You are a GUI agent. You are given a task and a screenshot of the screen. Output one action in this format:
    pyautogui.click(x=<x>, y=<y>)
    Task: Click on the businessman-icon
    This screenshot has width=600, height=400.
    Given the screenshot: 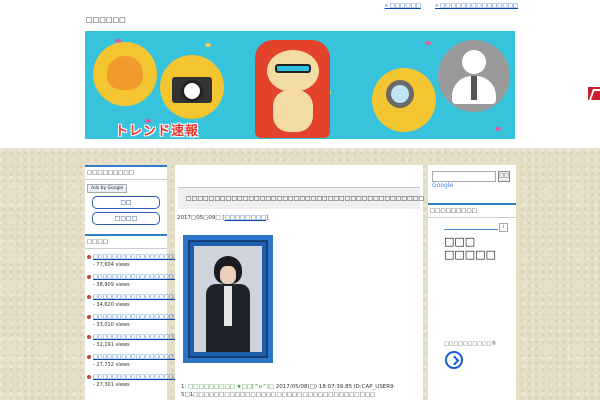 What is the action you would take?
    pyautogui.click(x=474, y=76)
    